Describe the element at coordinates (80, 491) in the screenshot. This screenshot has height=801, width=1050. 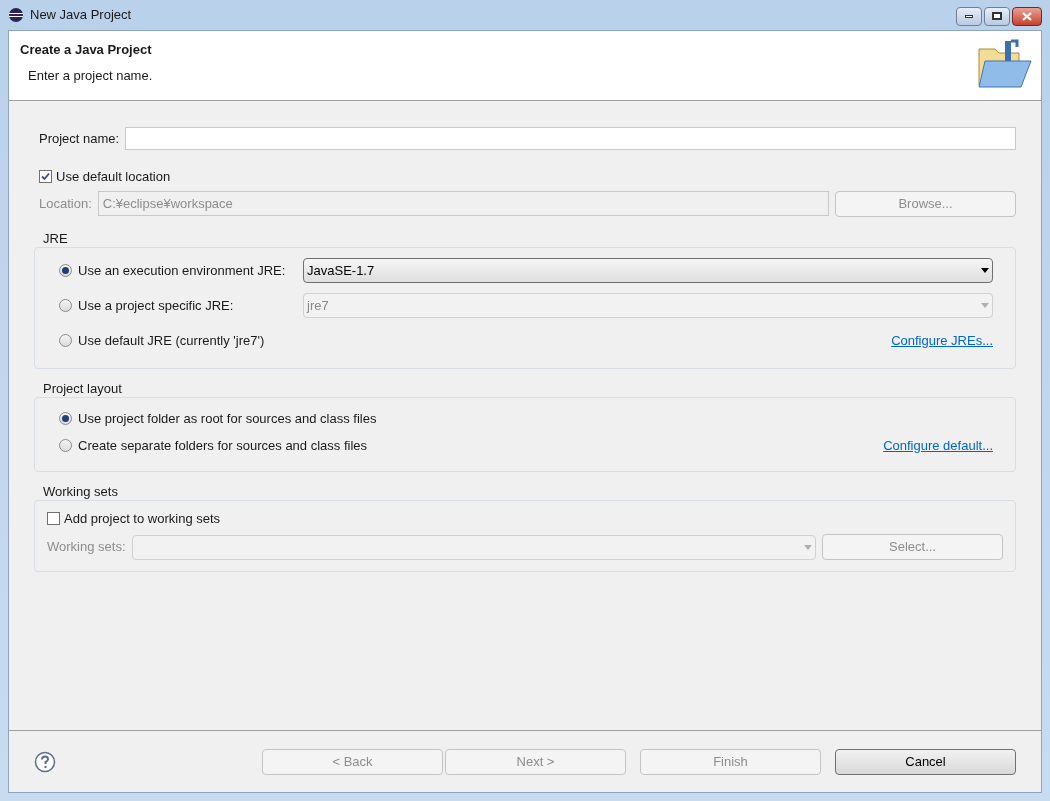
I see `group-title: Working sets` at that location.